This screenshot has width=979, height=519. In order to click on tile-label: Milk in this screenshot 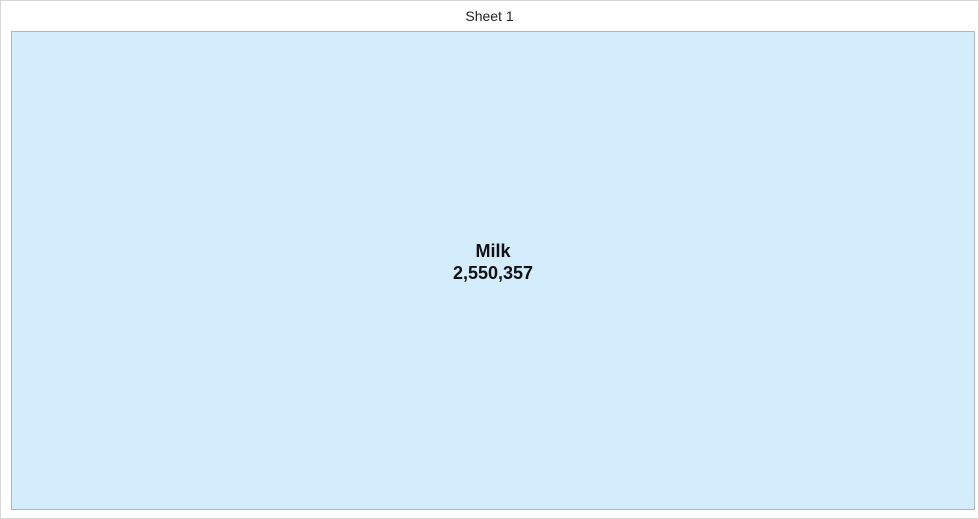, I will do `click(493, 250)`.